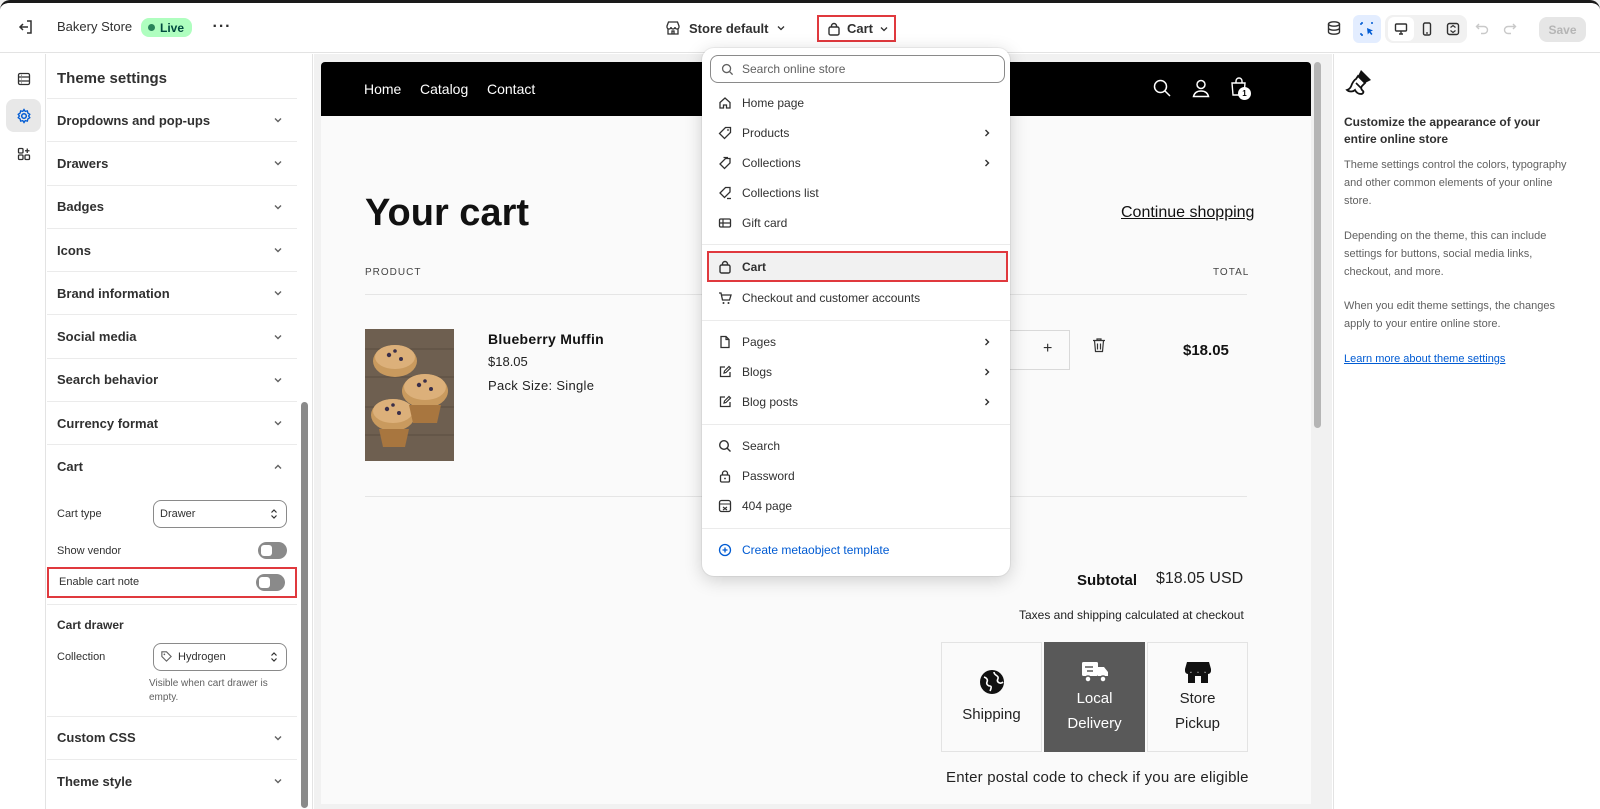 This screenshot has width=1600, height=809. What do you see at coordinates (856, 372) in the screenshot?
I see `menu-item-blogs: Blogs` at bounding box center [856, 372].